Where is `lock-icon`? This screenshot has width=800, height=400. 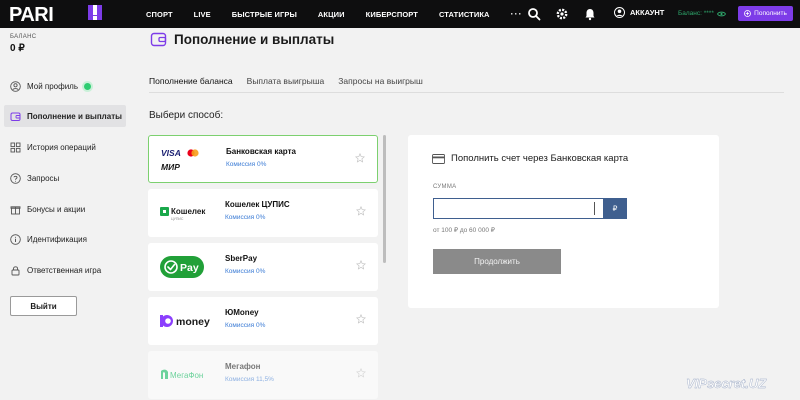
lock-icon is located at coordinates (15, 270).